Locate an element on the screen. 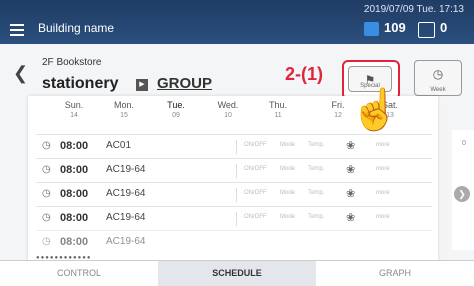 The width and height of the screenshot is (474, 286). day-name: Mon. is located at coordinates (123, 105).